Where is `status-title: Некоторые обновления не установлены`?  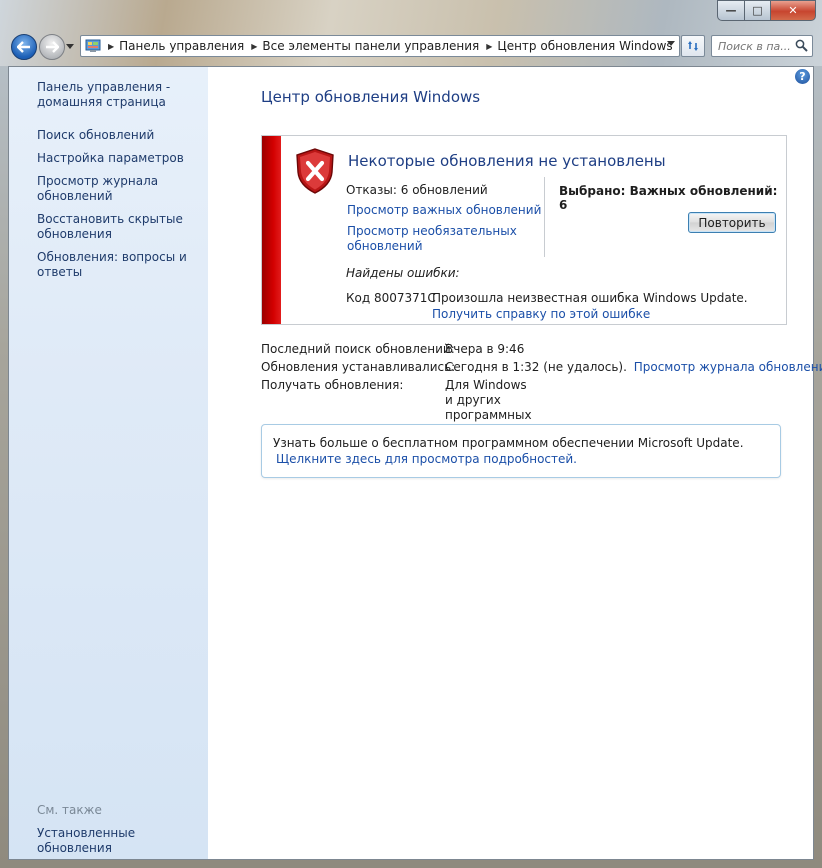 status-title: Некоторые обновления не установлены is located at coordinates (507, 161).